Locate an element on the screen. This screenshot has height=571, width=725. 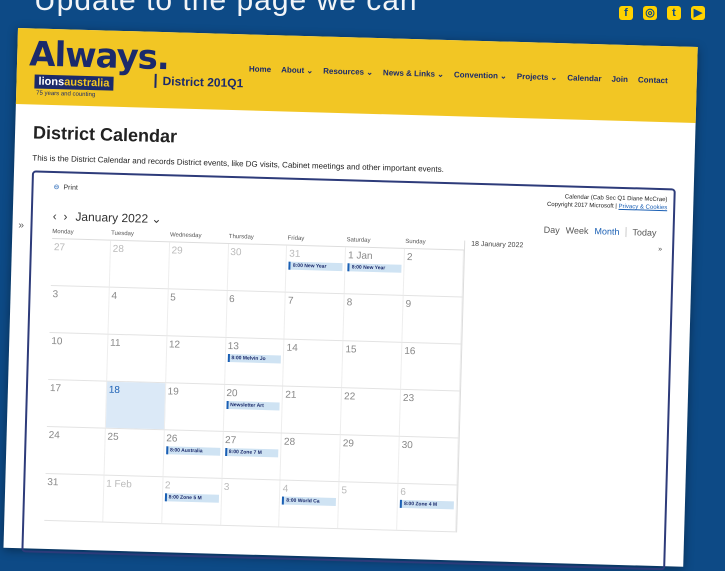
day-number: 22 is located at coordinates (349, 397).